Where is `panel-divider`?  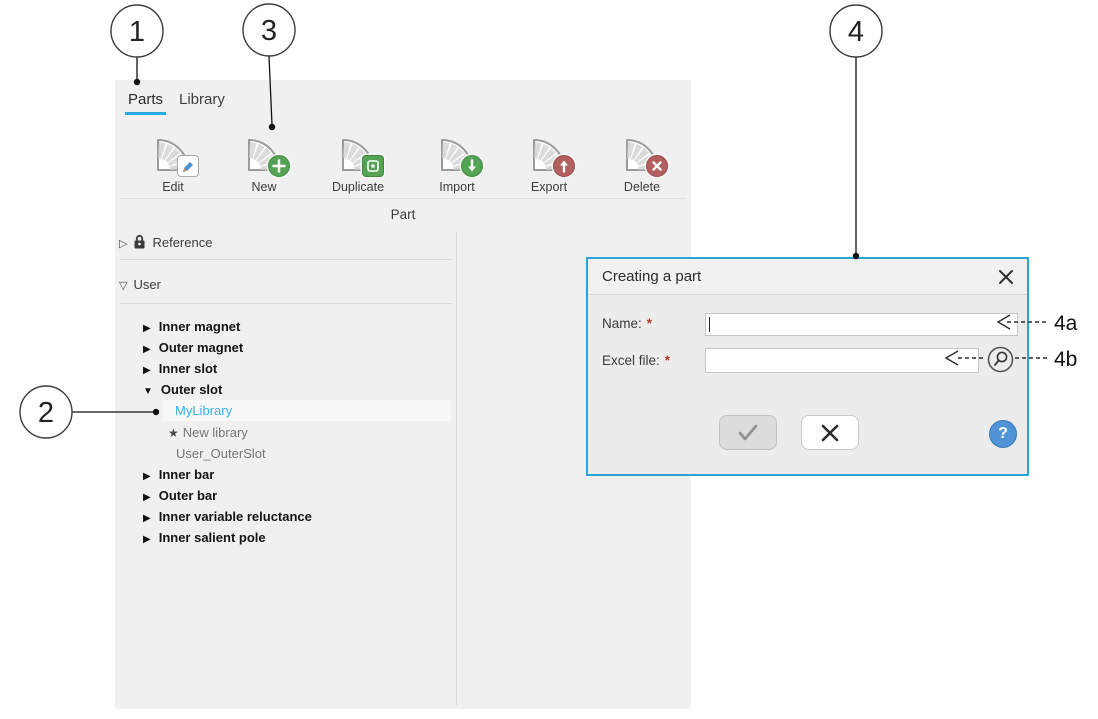 panel-divider is located at coordinates (456, 468).